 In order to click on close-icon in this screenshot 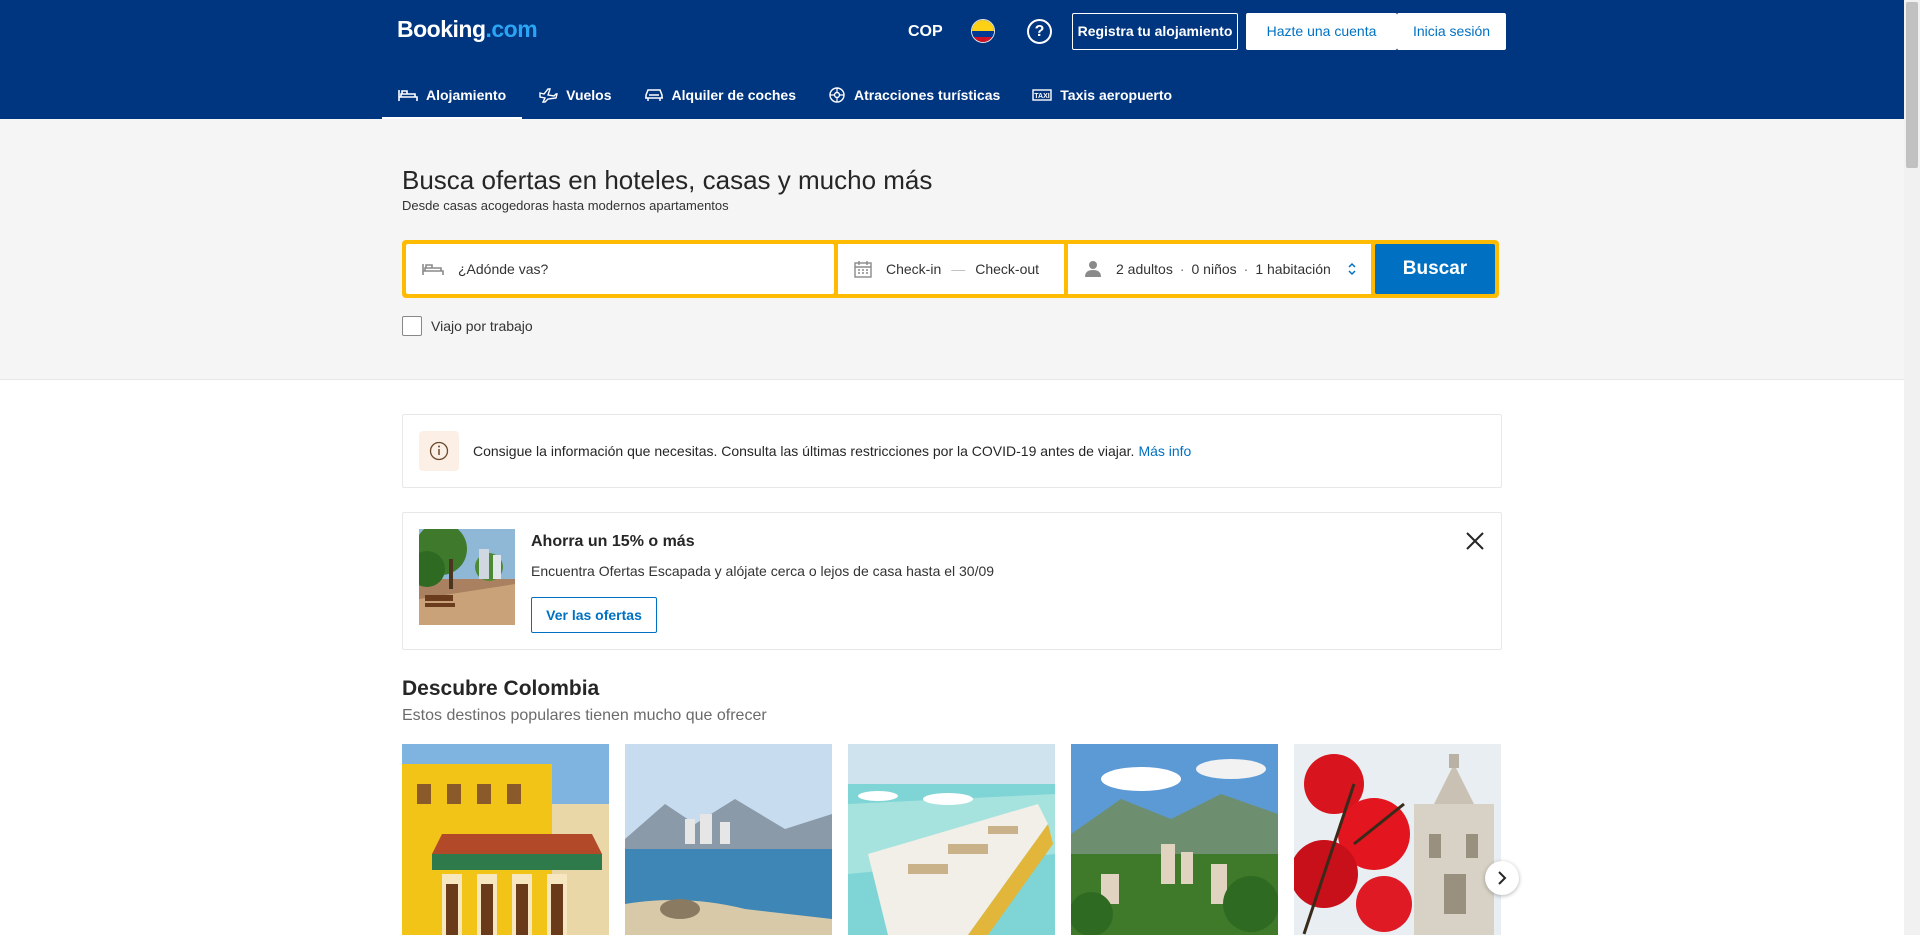, I will do `click(1475, 541)`.